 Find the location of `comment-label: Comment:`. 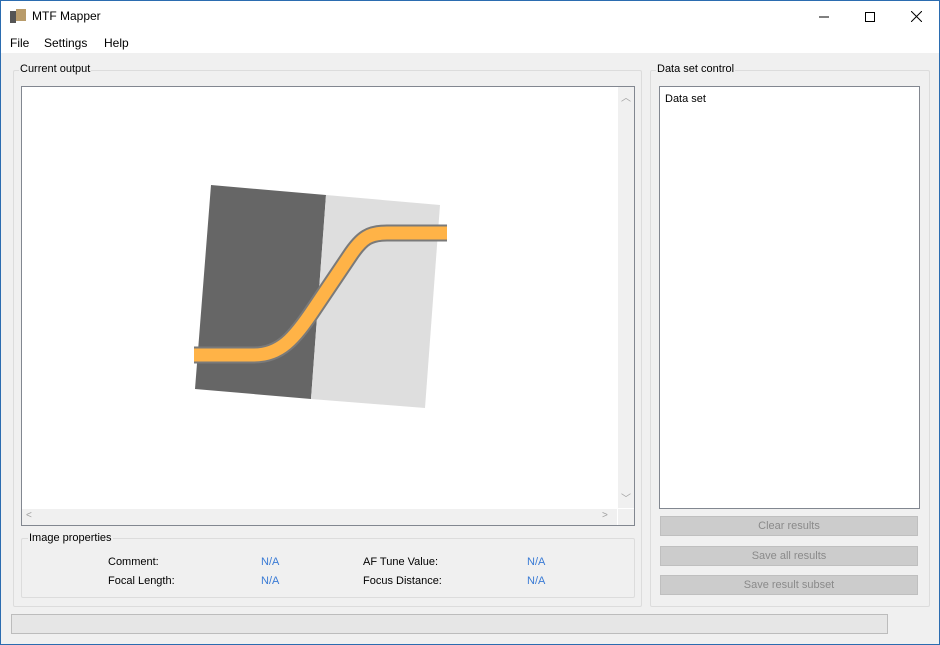

comment-label: Comment: is located at coordinates (133, 562).